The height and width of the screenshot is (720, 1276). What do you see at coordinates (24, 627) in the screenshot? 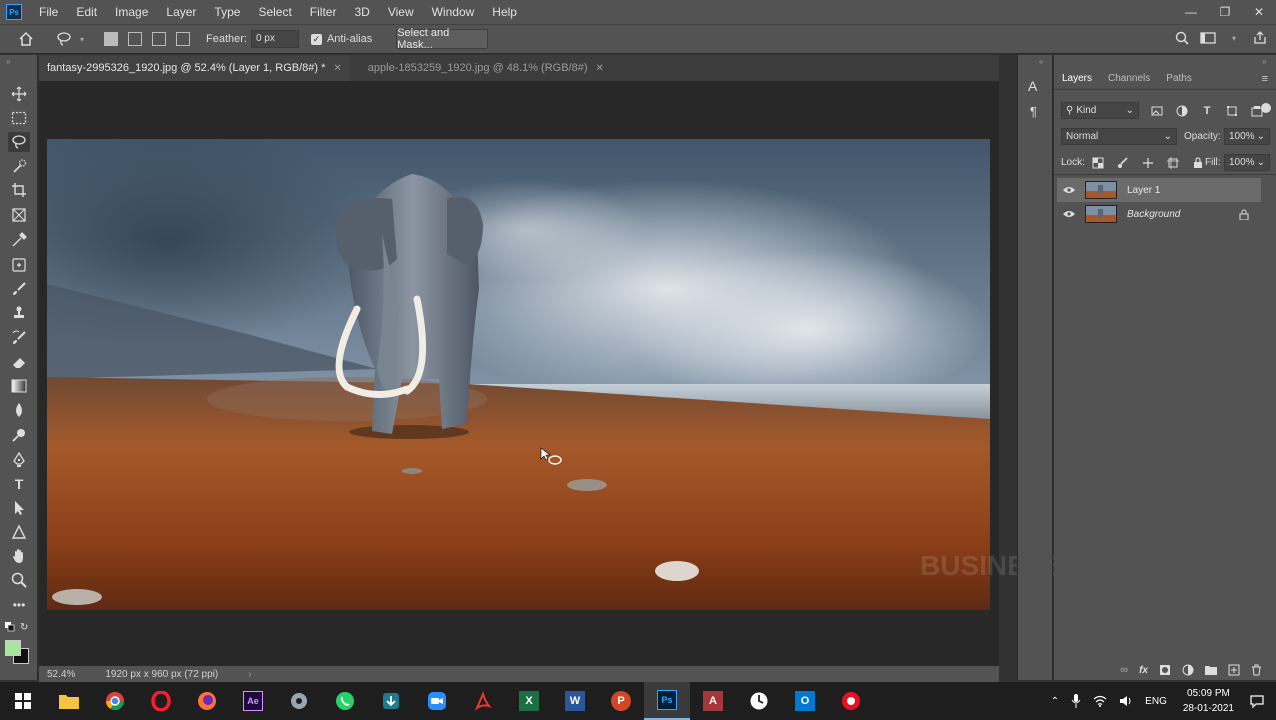
I see `swap-colors-icon: ↻` at bounding box center [24, 627].